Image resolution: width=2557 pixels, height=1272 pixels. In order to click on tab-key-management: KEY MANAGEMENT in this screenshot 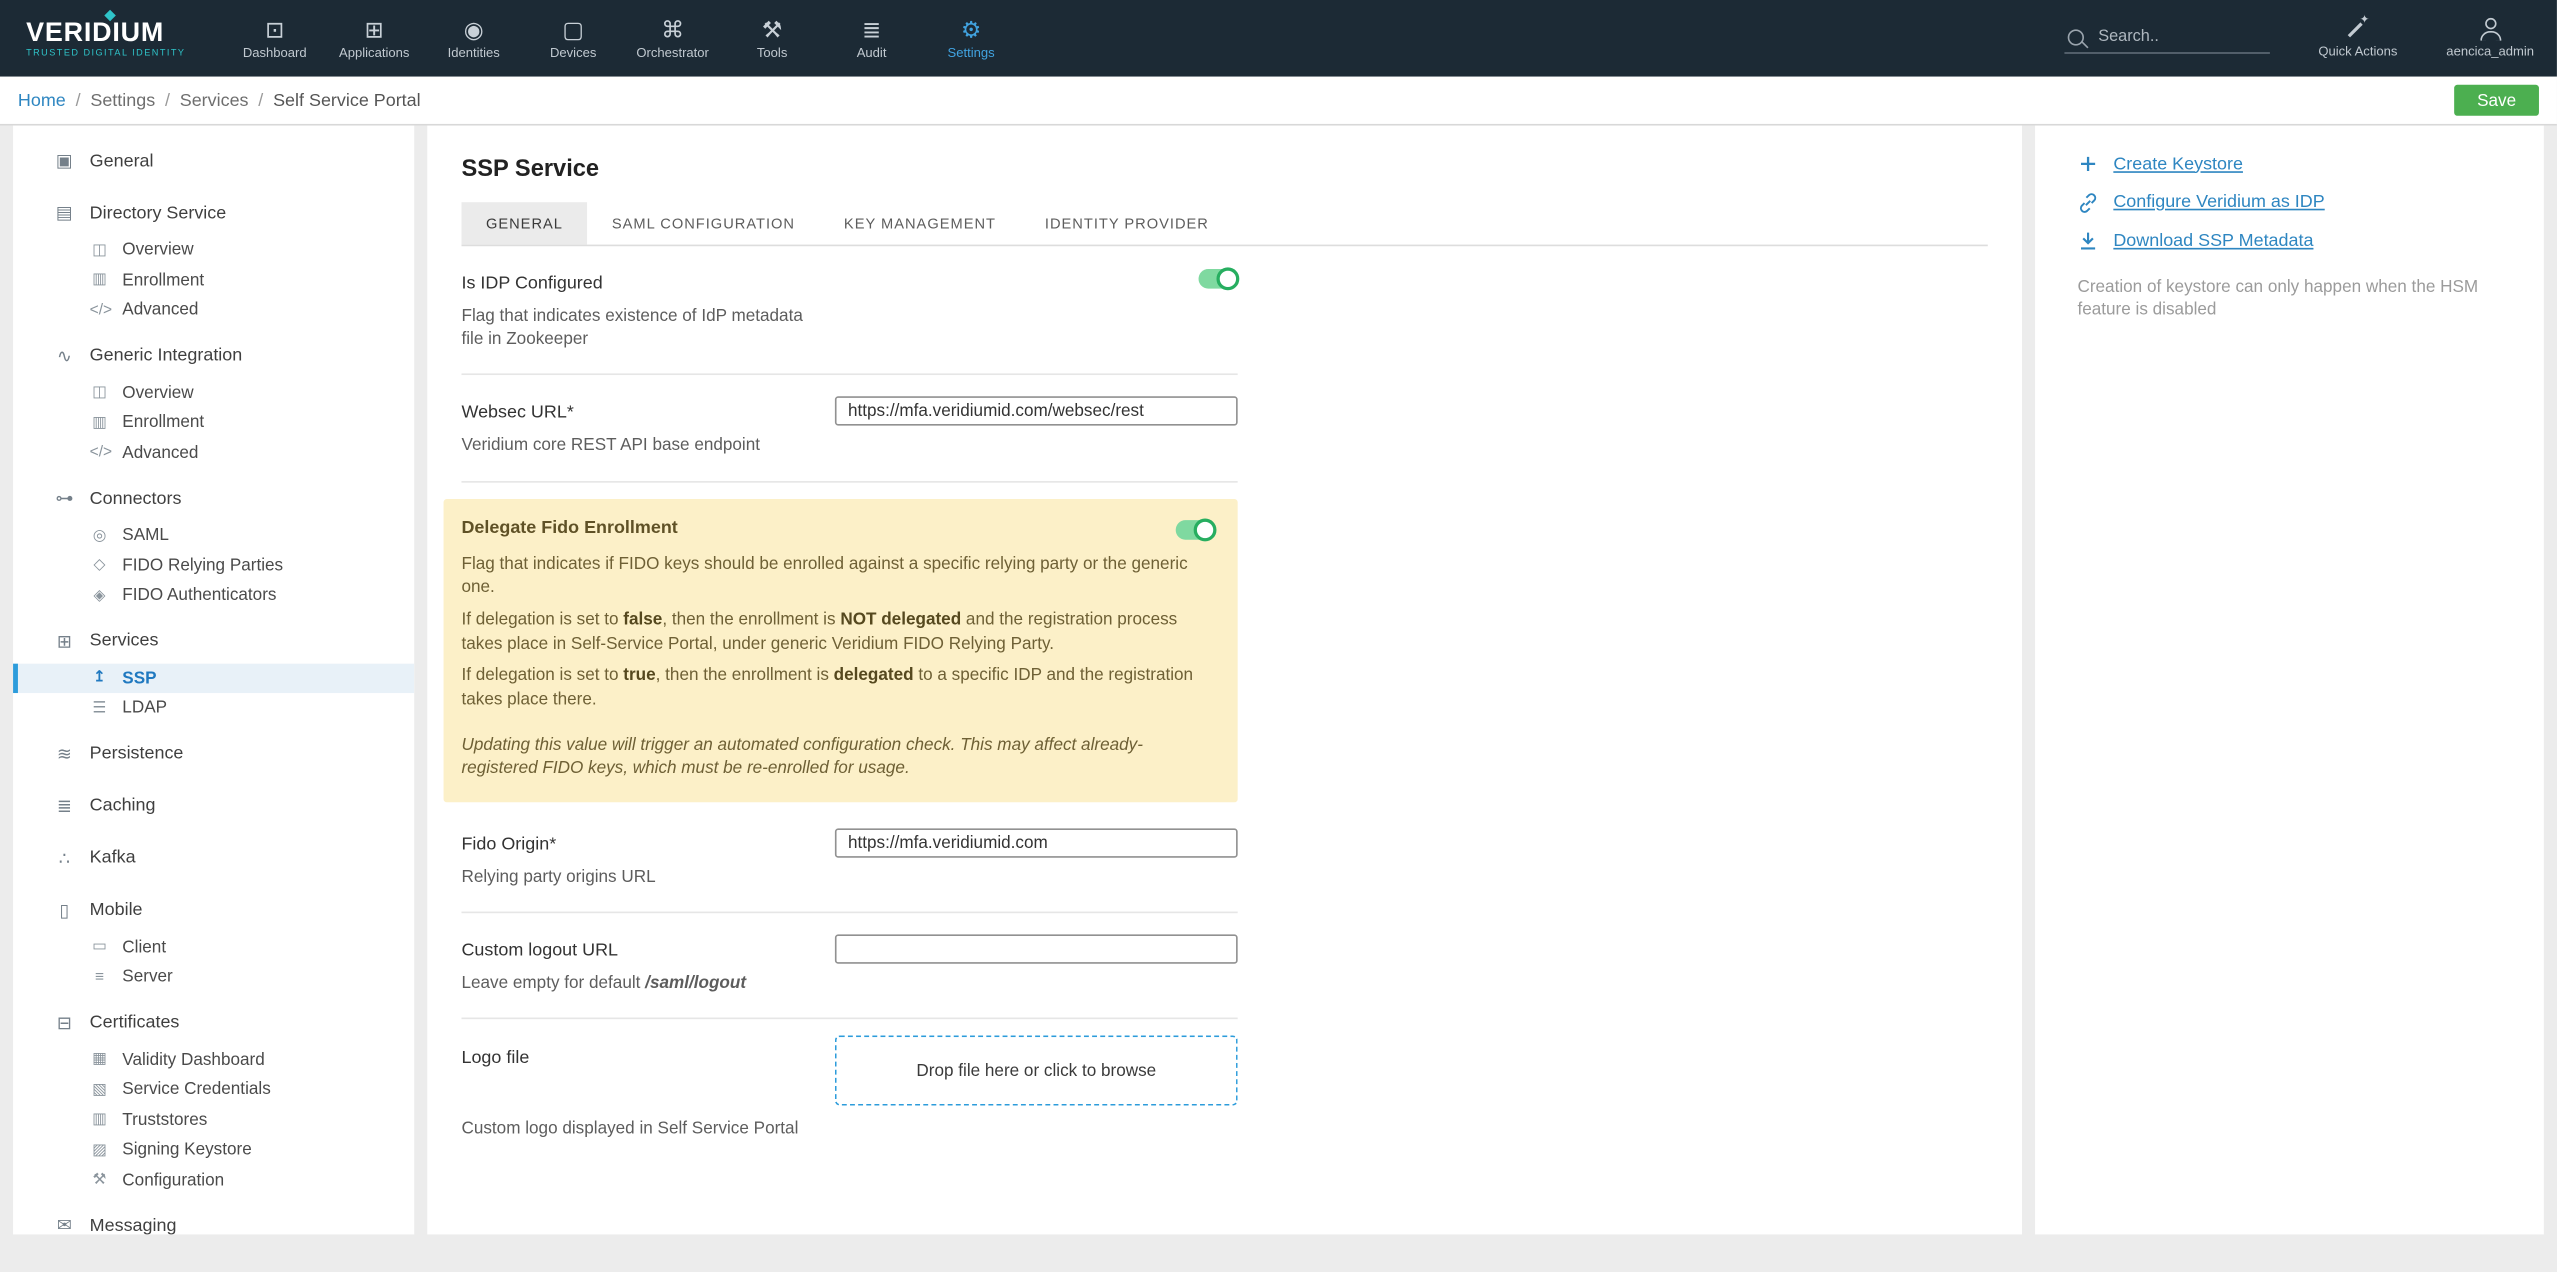, I will do `click(919, 223)`.